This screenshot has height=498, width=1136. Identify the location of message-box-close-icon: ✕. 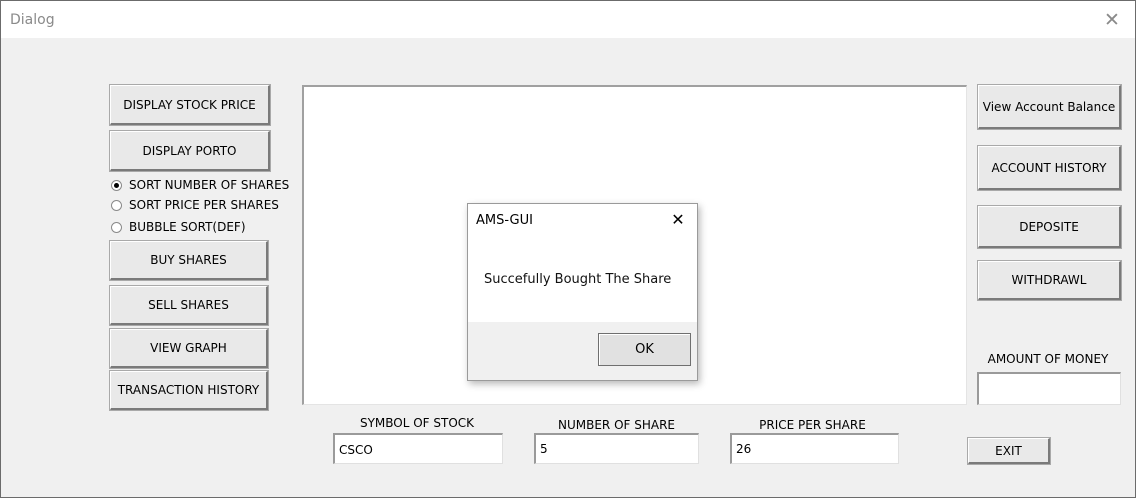
(678, 220).